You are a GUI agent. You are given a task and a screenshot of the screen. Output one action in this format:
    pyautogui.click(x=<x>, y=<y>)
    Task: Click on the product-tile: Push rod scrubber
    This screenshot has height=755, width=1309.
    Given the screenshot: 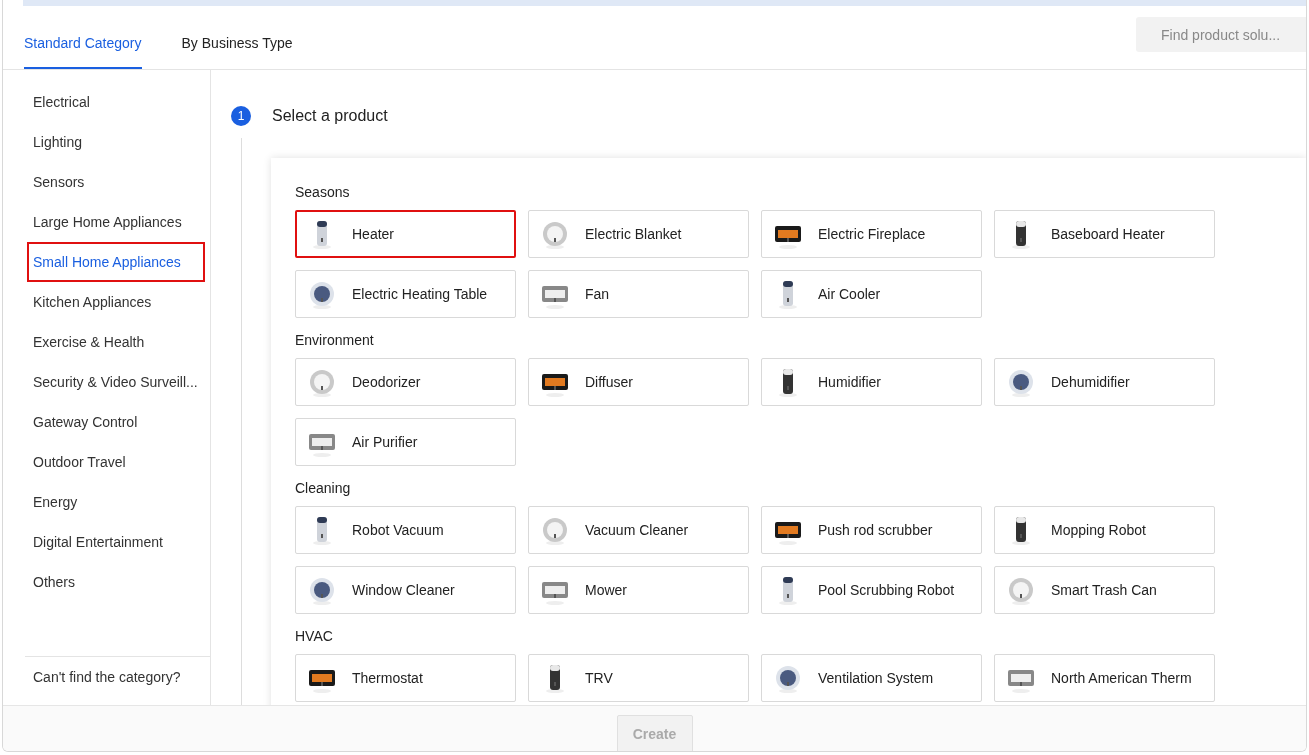 What is the action you would take?
    pyautogui.click(x=871, y=530)
    